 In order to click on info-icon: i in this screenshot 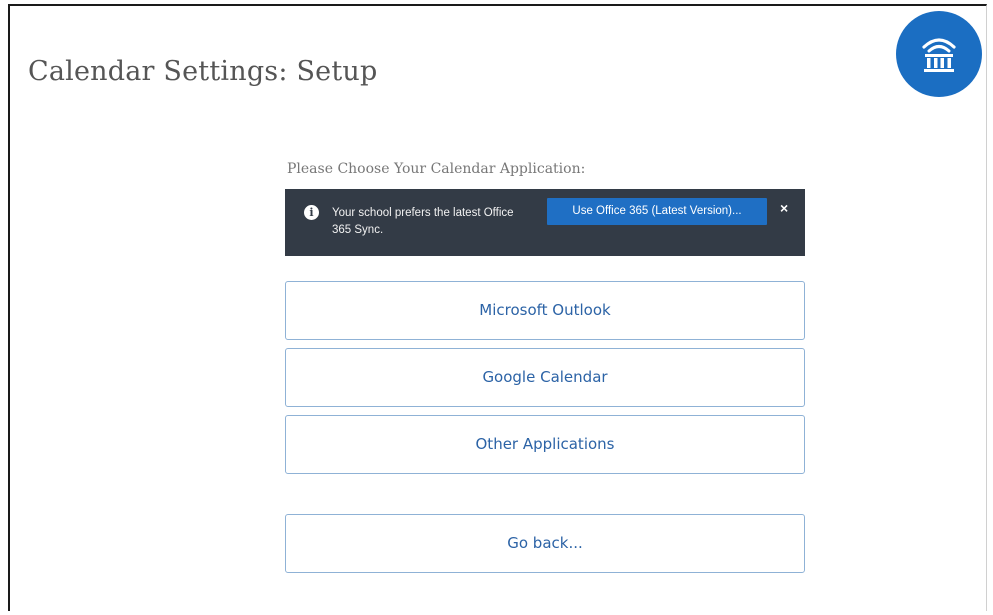, I will do `click(311, 212)`.